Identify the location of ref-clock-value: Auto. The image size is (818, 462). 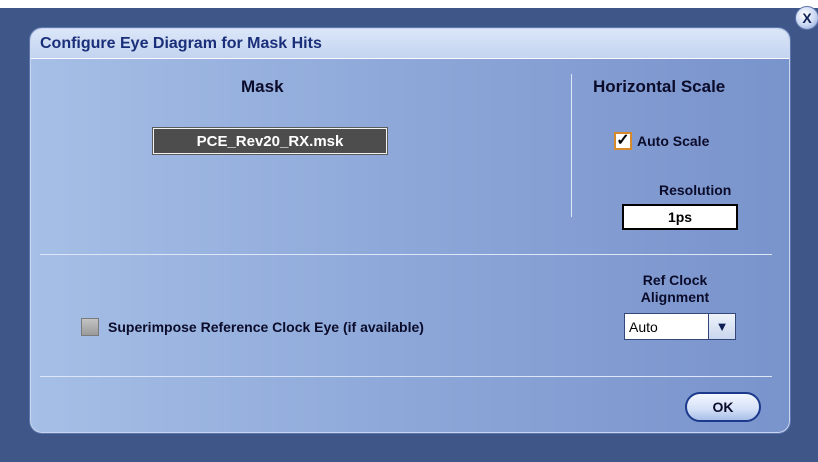
(643, 326).